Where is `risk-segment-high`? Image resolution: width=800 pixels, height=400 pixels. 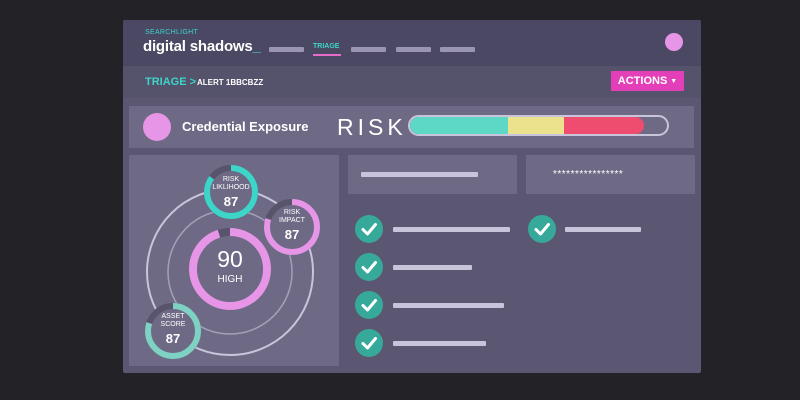
risk-segment-high is located at coordinates (604, 125).